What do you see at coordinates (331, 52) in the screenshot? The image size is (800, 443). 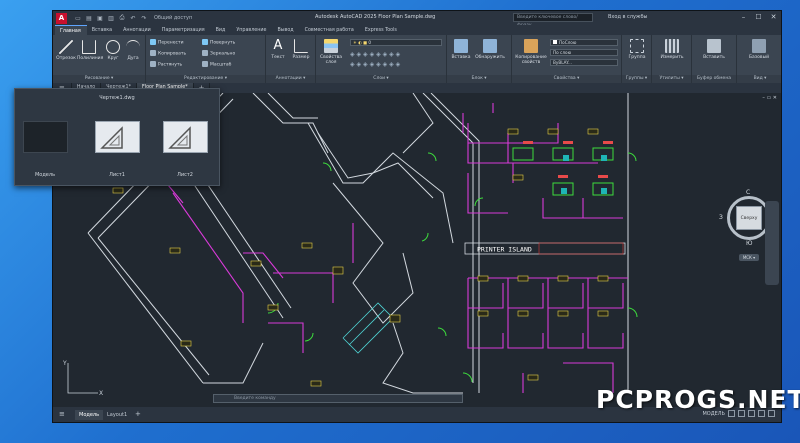 I see `layer-properties-button: Свойства слоя` at bounding box center [331, 52].